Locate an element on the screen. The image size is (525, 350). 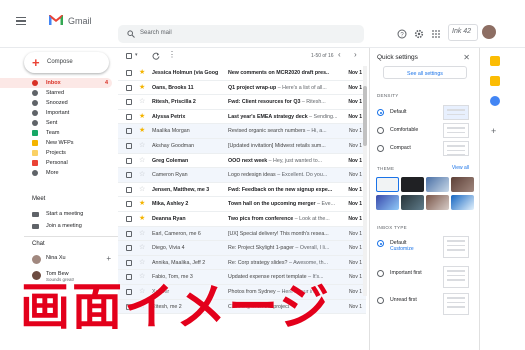
next-page-icon: › is located at coordinates (355, 54).